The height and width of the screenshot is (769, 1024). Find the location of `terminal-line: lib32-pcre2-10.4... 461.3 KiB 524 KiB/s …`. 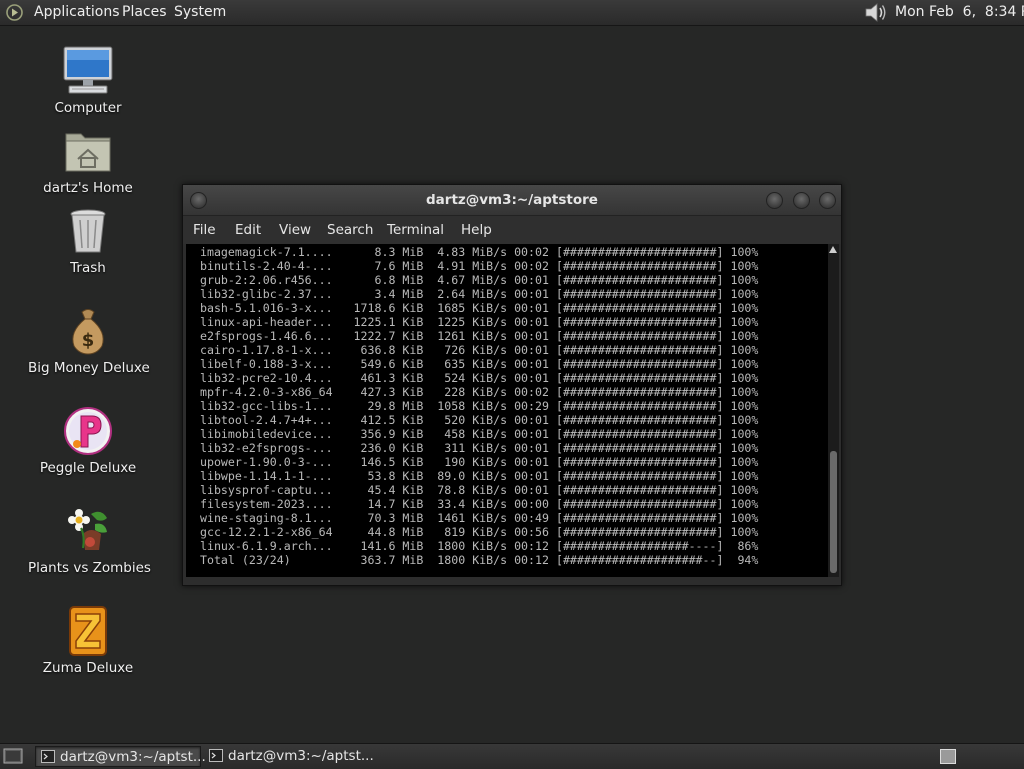

terminal-line: lib32-pcre2-10.4... 461.3 KiB 524 KiB/s … is located at coordinates (476, 378).